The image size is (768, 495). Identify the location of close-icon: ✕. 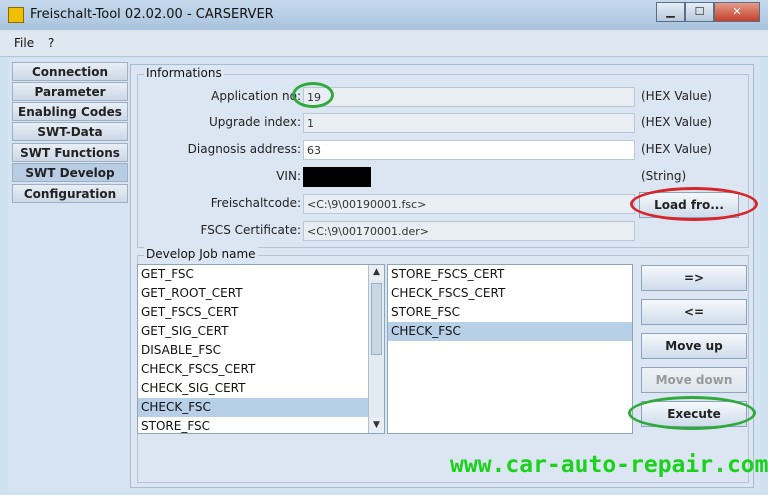
(737, 12).